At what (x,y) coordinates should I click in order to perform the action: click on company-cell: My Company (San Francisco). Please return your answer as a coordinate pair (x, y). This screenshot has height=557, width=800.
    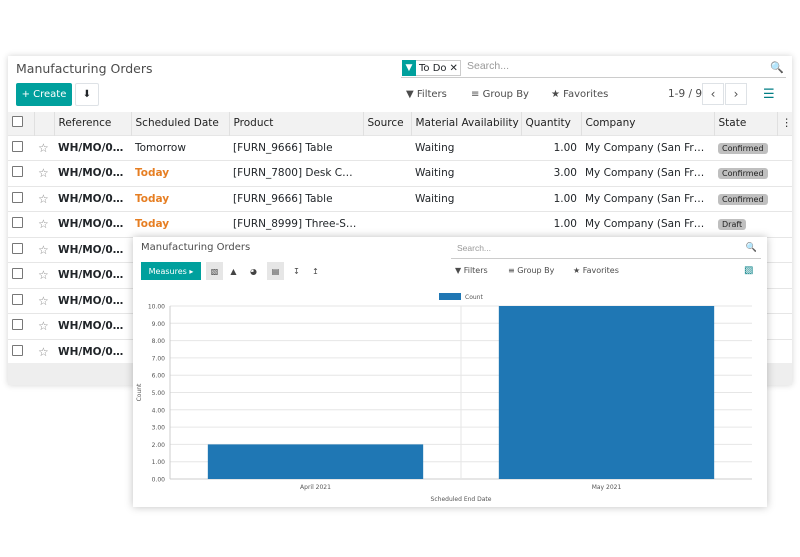
    Looking at the image, I should click on (647, 173).